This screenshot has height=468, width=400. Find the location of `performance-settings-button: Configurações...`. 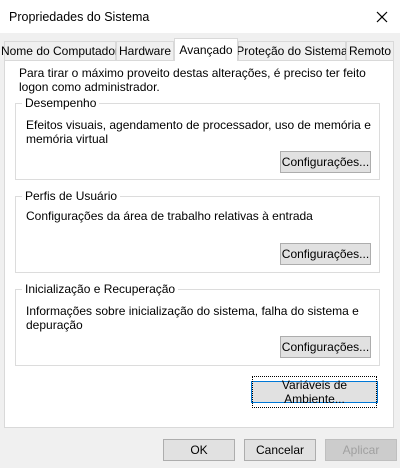

performance-settings-button: Configurações... is located at coordinates (325, 162).